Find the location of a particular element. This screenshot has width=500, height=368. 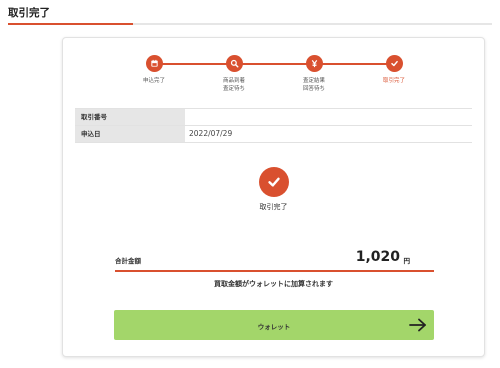

wallet-notice: 買取金額がウォレットに加算されます is located at coordinates (273, 284).